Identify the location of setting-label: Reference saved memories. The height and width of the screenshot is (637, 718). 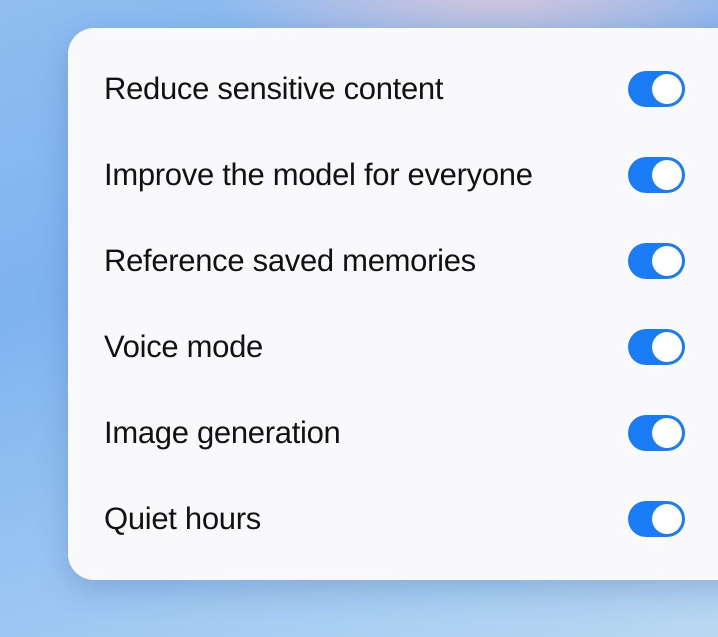
(290, 261).